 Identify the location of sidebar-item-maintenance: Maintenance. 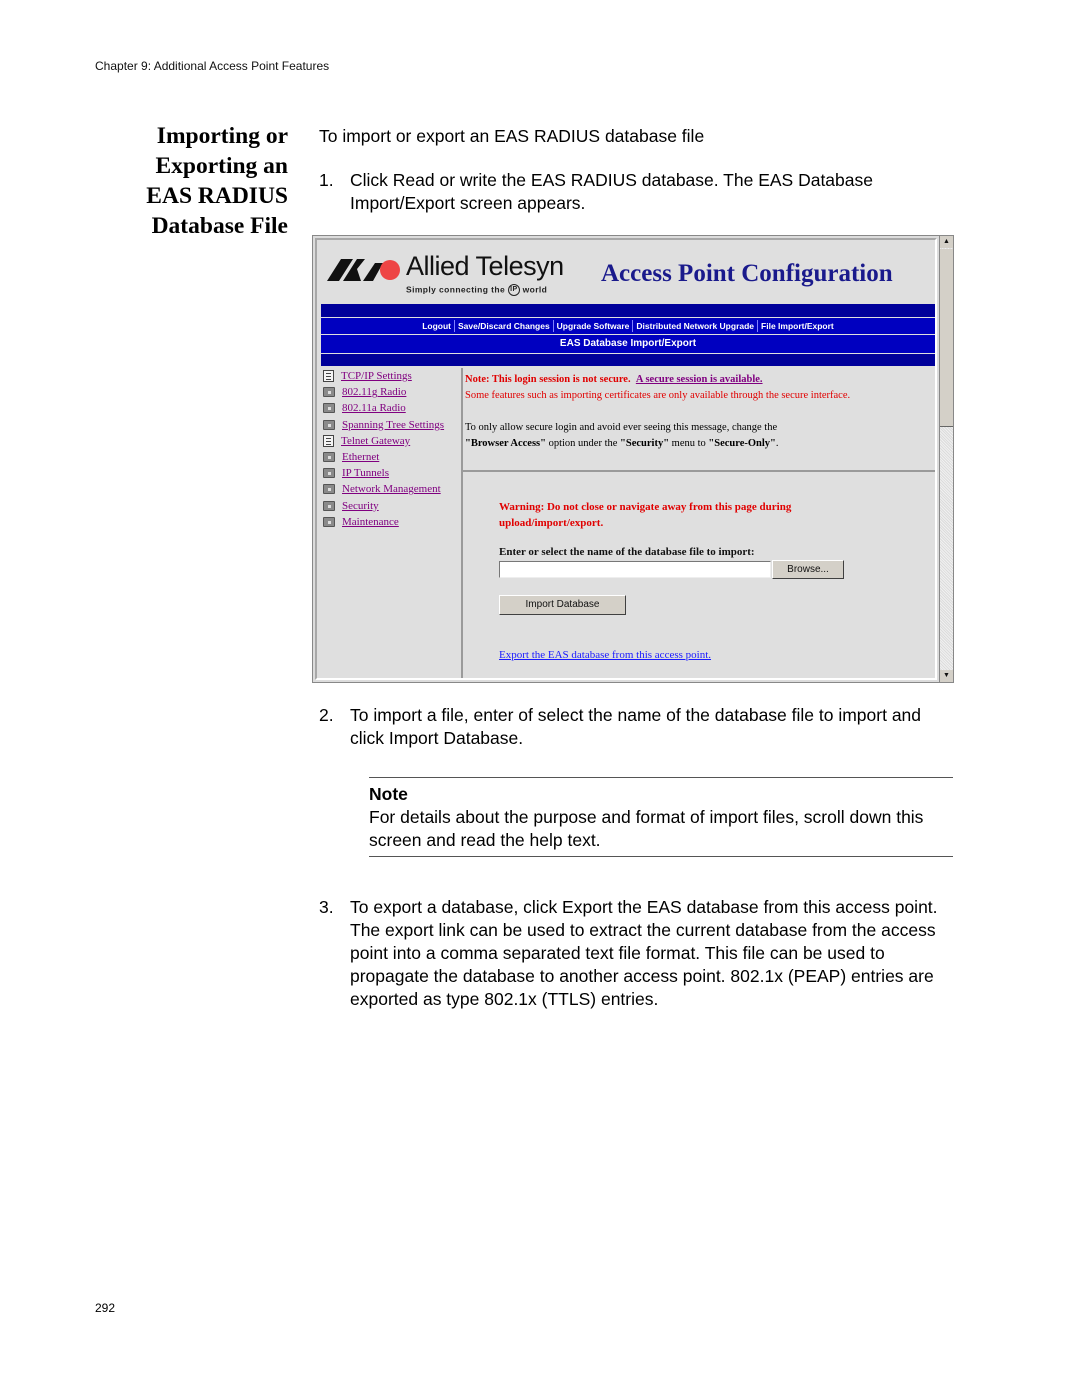
(392, 522).